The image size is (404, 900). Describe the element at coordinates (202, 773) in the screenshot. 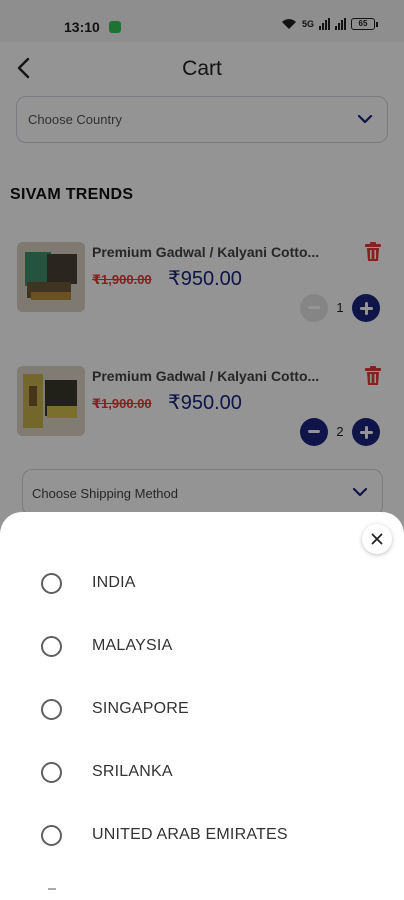

I see `country-option-srilanka: SRILANKA` at that location.